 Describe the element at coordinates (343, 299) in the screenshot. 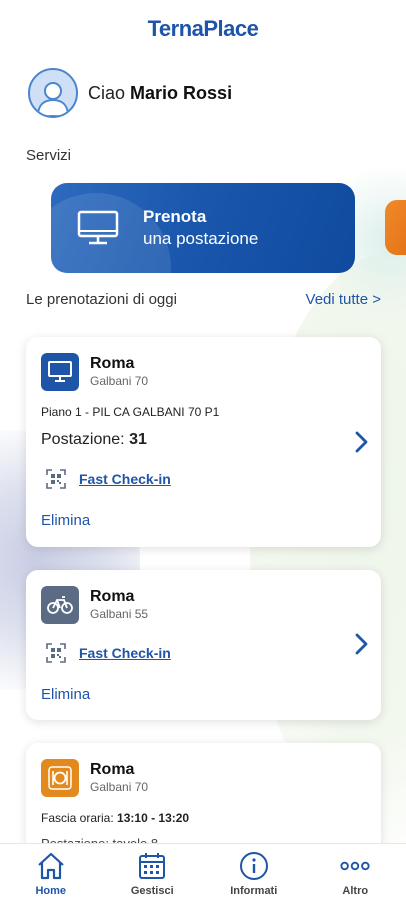

I see `see-all-link: Vedi tutte >` at that location.